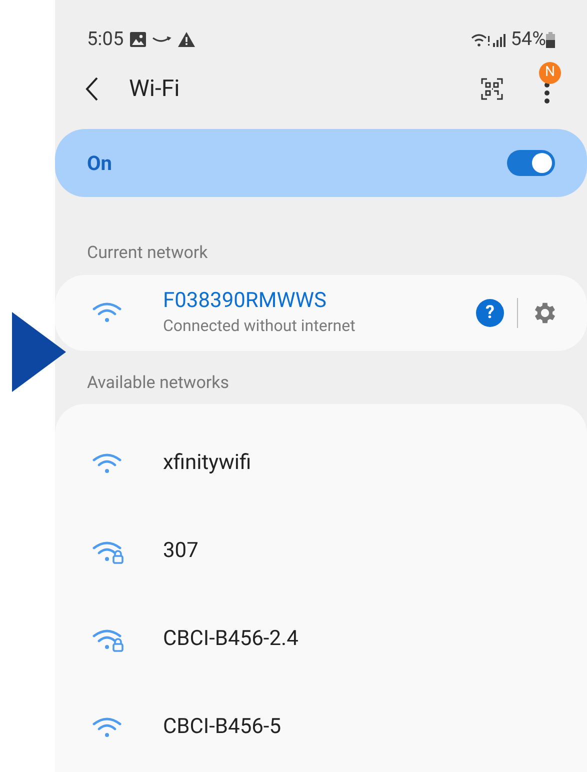 The width and height of the screenshot is (587, 772). What do you see at coordinates (499, 39) in the screenshot?
I see `signal-icon` at bounding box center [499, 39].